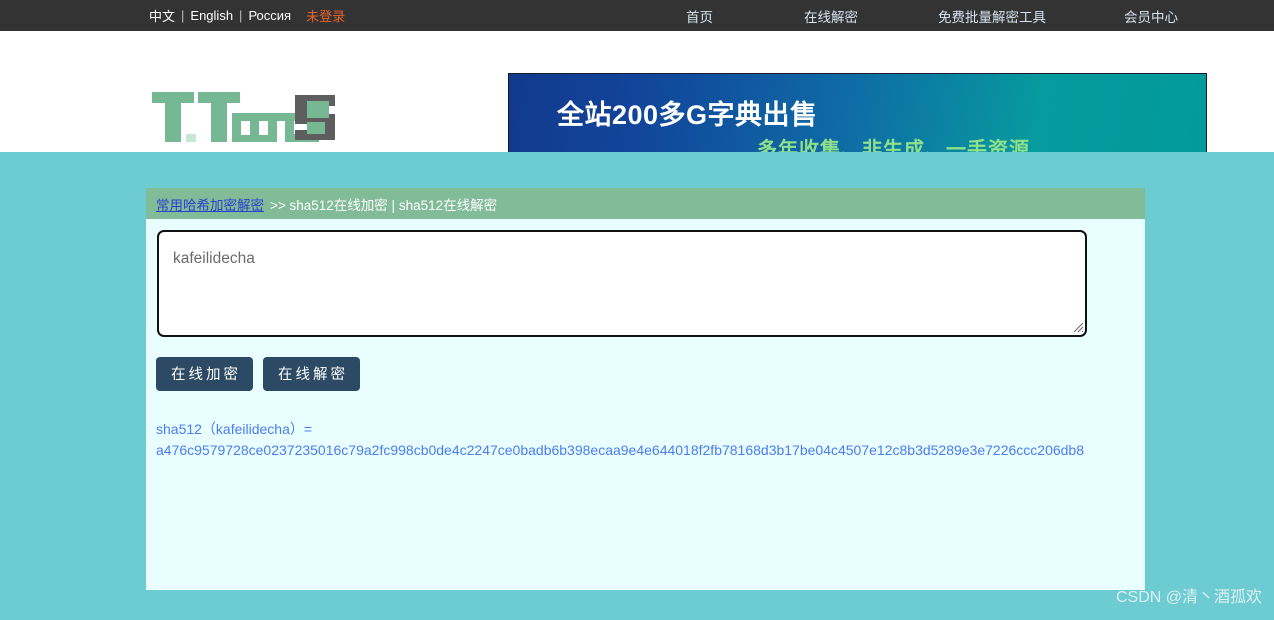  Describe the element at coordinates (311, 374) in the screenshot. I see `decrypt-button: 在线解密` at that location.